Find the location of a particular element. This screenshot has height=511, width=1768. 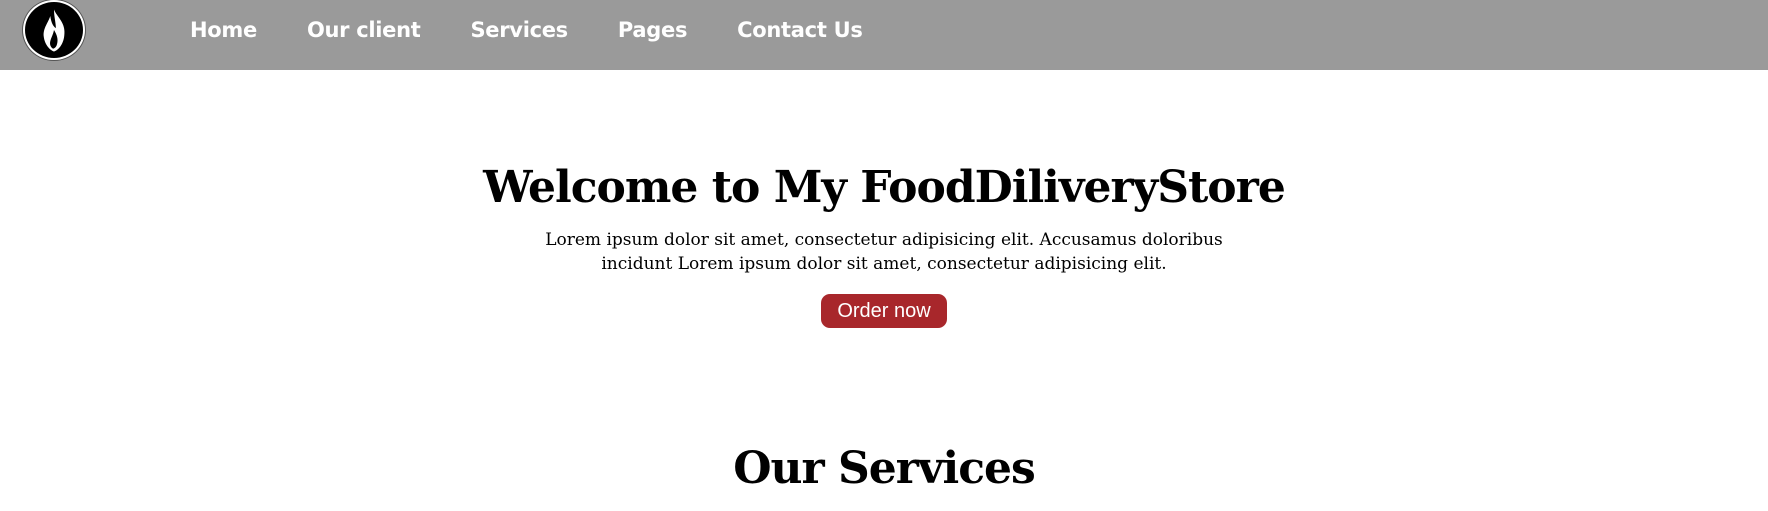

nav-link-services: Services is located at coordinates (519, 30).